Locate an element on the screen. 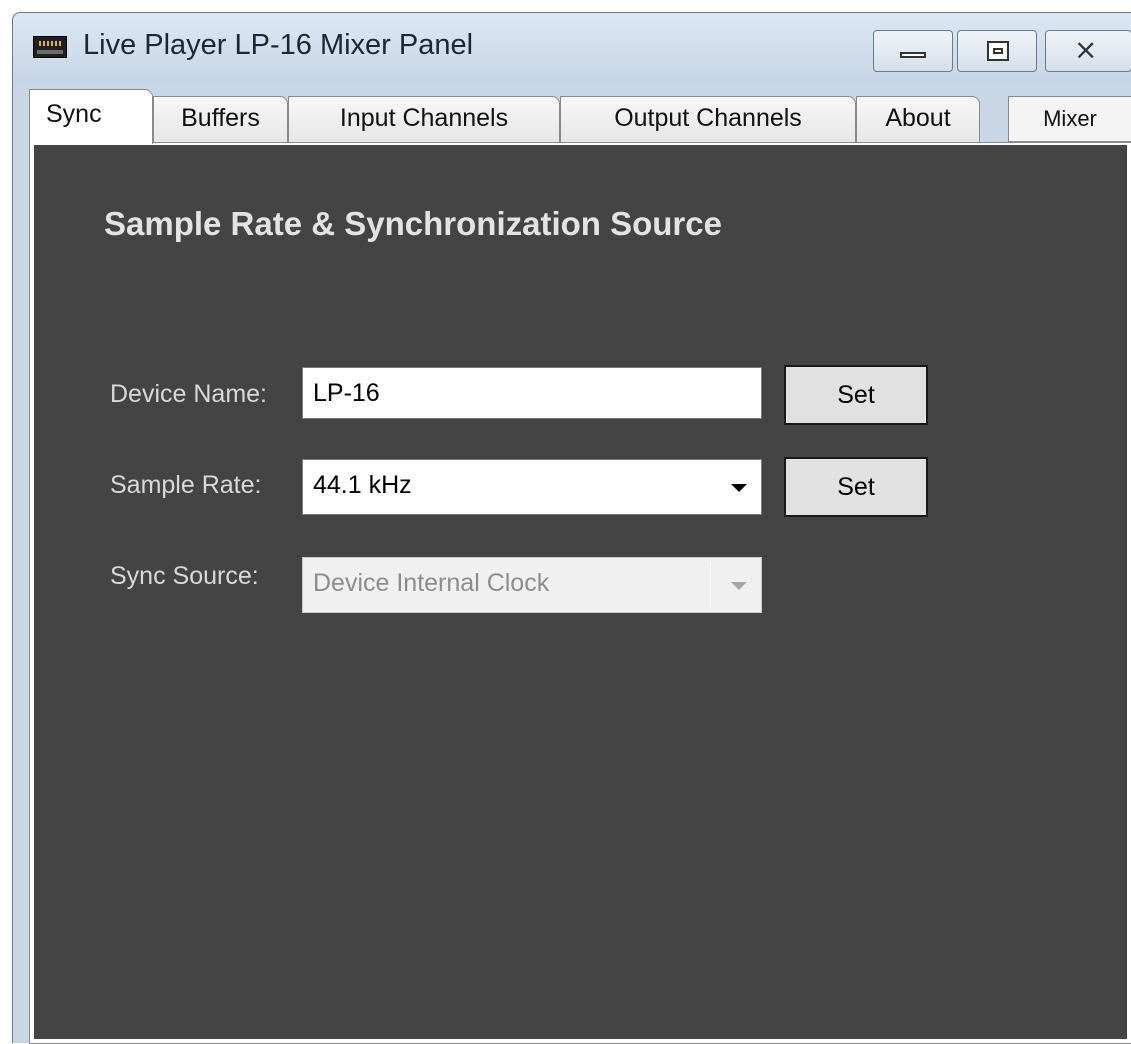  device-name-label: Device Name: is located at coordinates (188, 394).